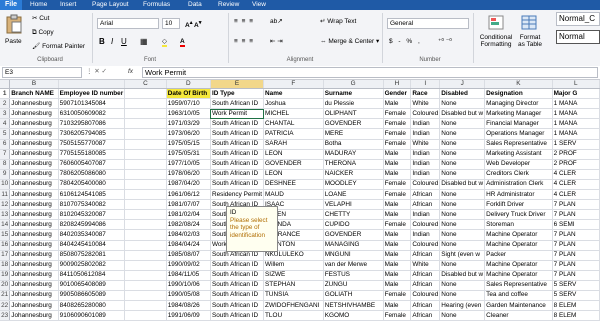 The width and height of the screenshot is (600, 321). Describe the element at coordinates (353, 205) in the screenshot. I see `cell: VELAPHI` at that location.